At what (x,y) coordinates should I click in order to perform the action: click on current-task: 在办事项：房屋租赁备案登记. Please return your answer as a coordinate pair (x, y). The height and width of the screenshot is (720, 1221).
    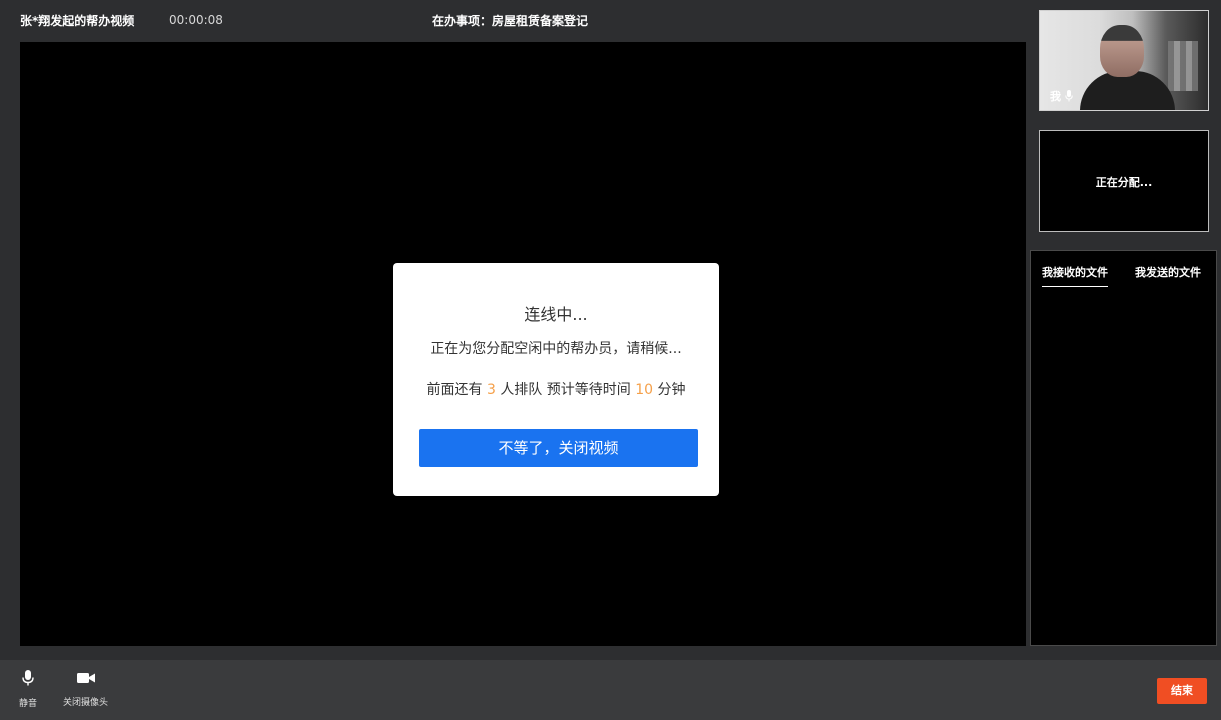
    Looking at the image, I should click on (510, 21).